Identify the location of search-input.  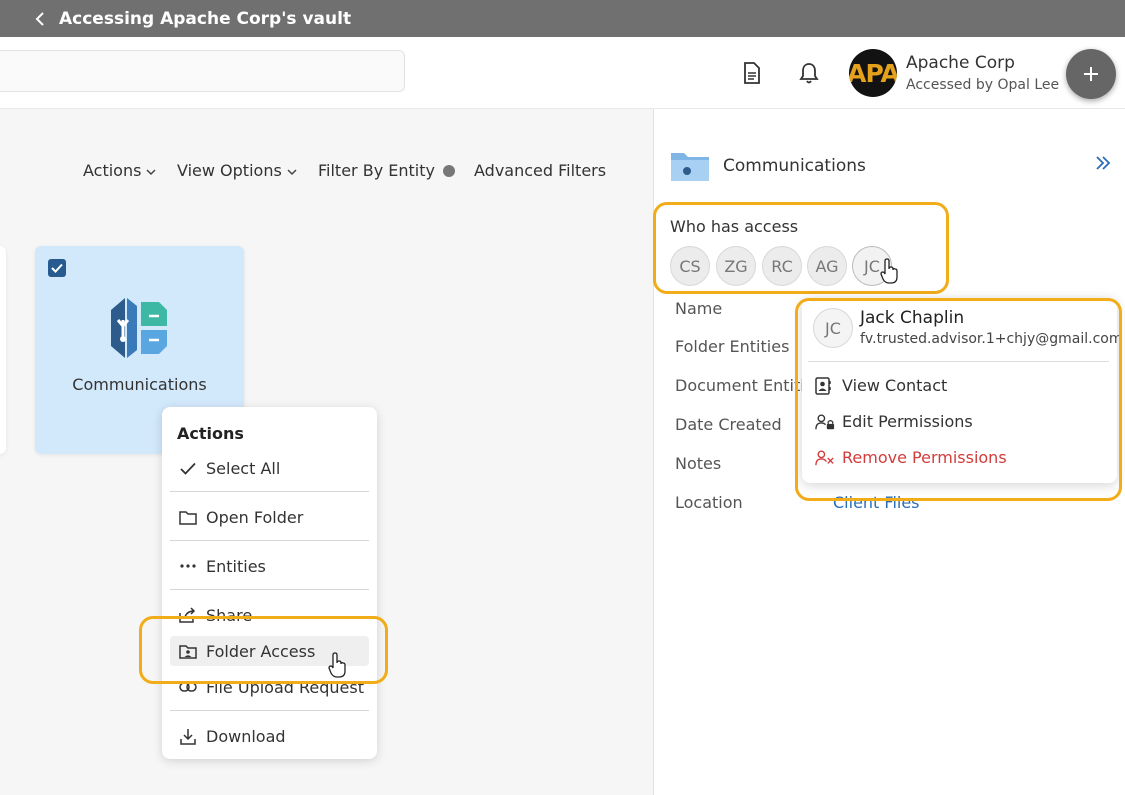
(202, 71).